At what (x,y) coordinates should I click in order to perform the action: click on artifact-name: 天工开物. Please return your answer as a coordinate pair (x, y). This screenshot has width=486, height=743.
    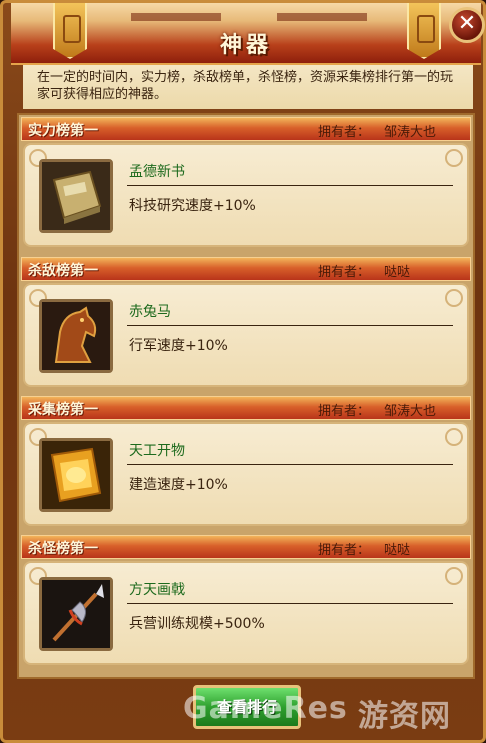
    Looking at the image, I should click on (157, 451).